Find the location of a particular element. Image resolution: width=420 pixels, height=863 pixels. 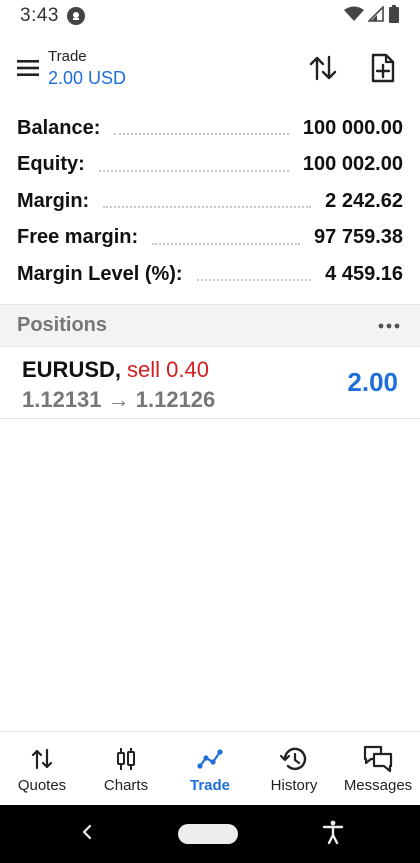

home-pill-button is located at coordinates (208, 834).